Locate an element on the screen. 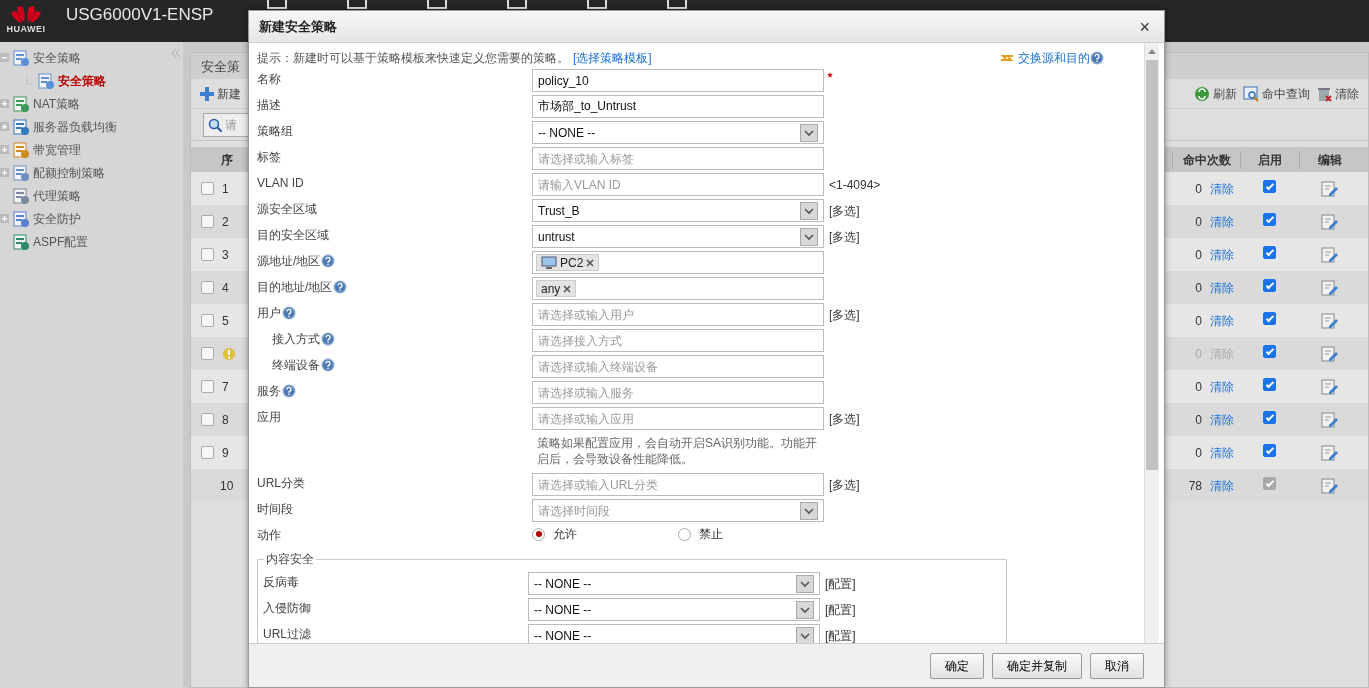 Image resolution: width=1369 pixels, height=688 pixels. sidebar-item: NAT策略 is located at coordinates (57, 103).